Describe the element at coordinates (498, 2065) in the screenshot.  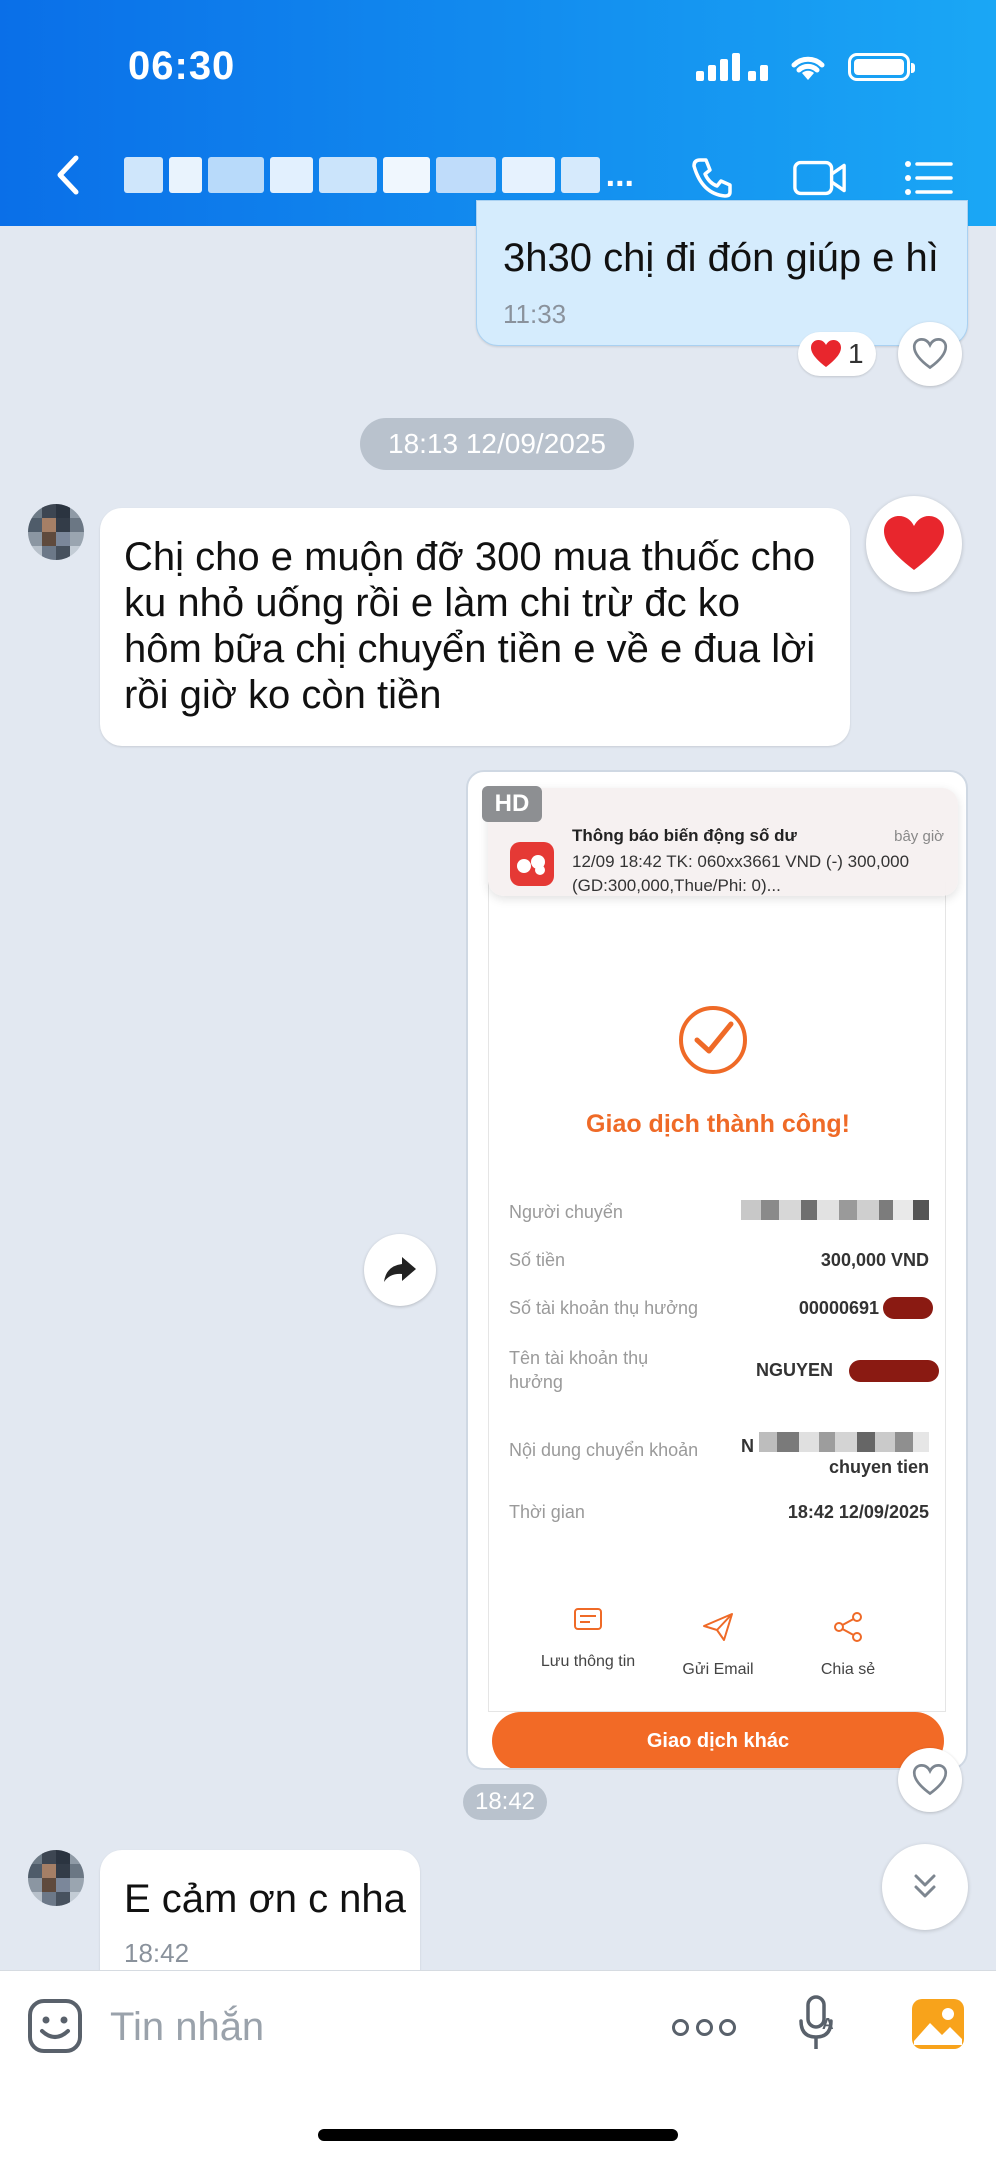
I see `message-input-bar: A` at that location.